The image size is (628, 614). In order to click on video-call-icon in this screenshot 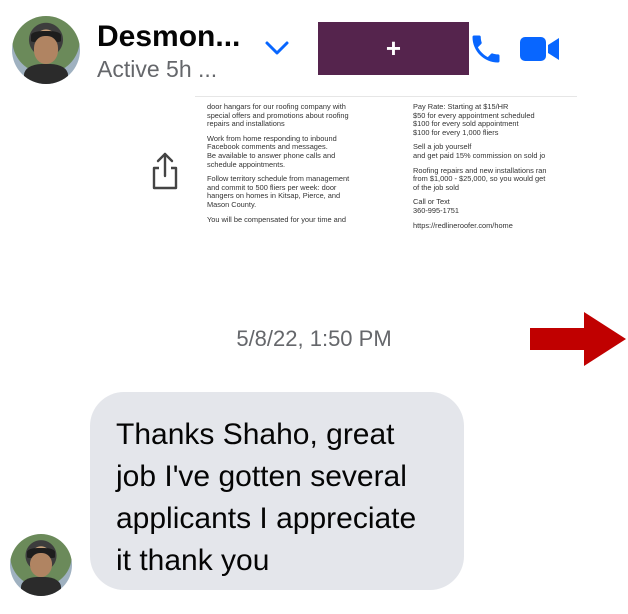, I will do `click(540, 49)`.